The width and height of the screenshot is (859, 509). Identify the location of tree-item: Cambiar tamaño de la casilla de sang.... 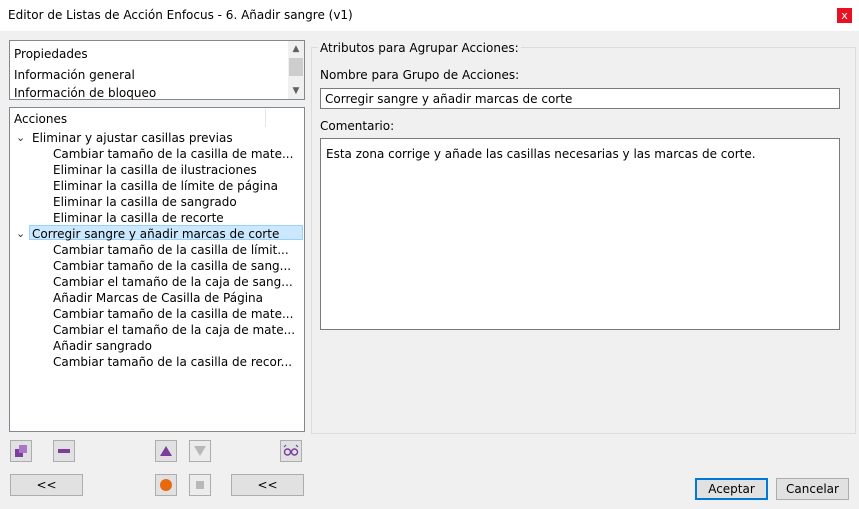
(172, 266).